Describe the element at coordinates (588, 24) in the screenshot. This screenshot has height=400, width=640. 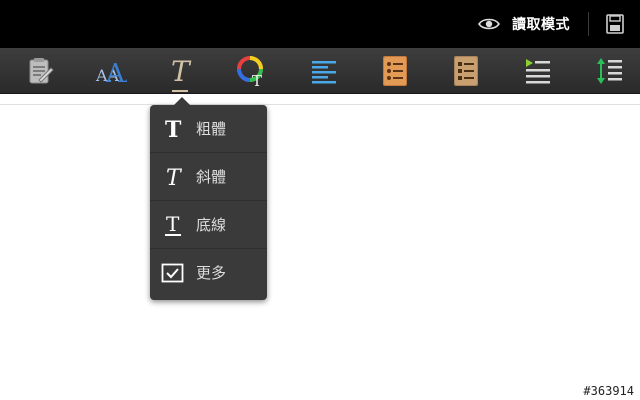
I see `header-divider` at that location.